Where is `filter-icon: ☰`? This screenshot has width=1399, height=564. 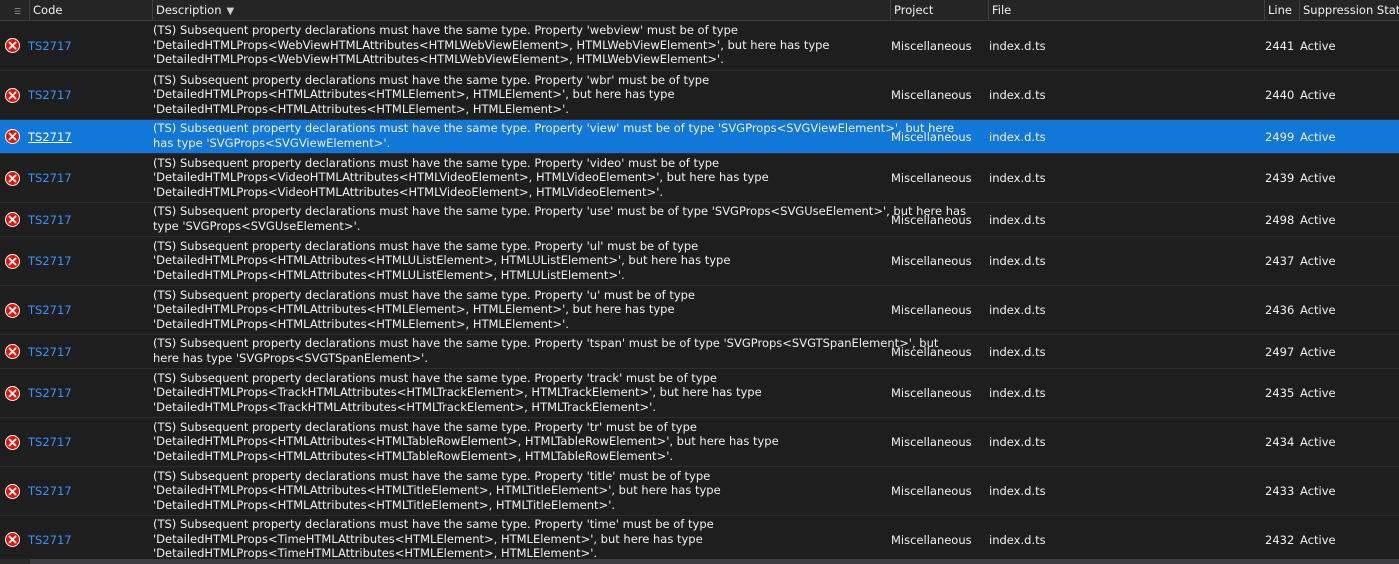
filter-icon: ☰ is located at coordinates (17, 11).